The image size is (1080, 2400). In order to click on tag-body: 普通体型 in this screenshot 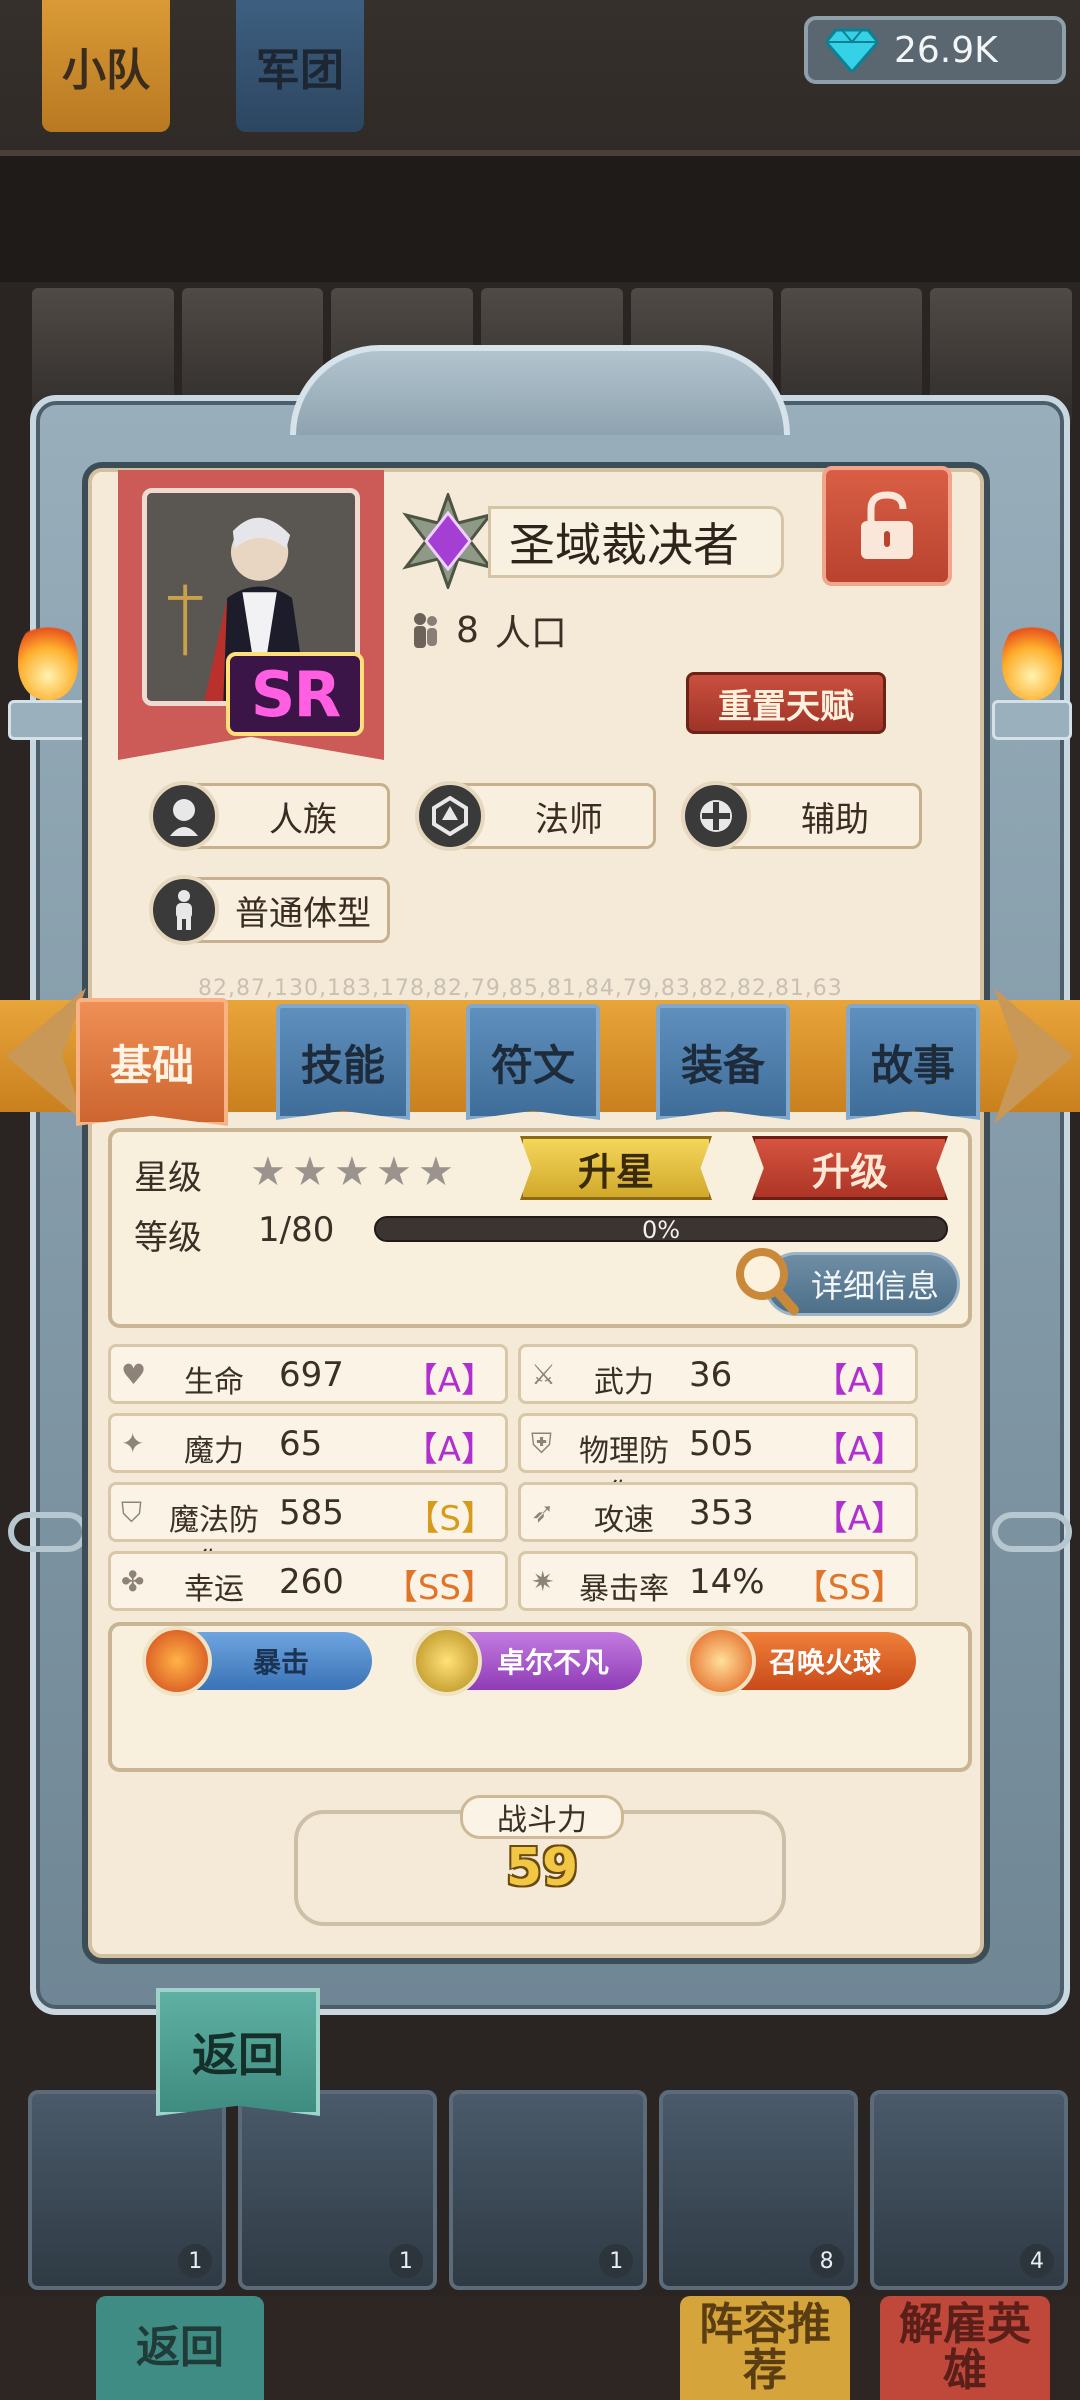, I will do `click(269, 910)`.